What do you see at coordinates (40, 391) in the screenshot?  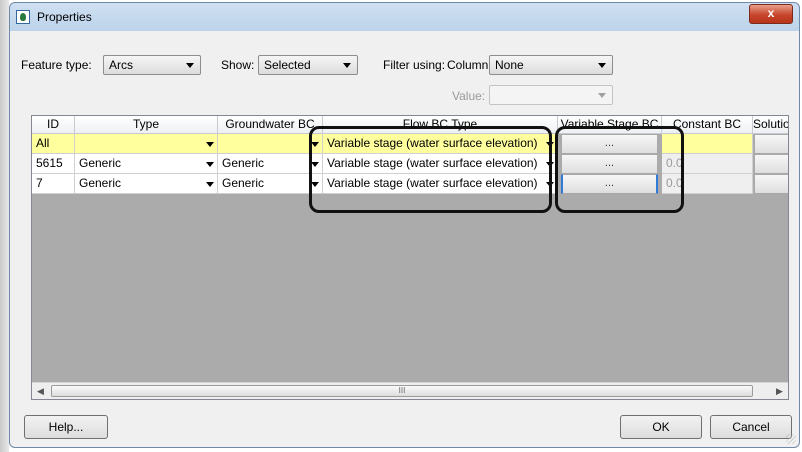 I see `scroll-left-arrow-icon: ◀` at bounding box center [40, 391].